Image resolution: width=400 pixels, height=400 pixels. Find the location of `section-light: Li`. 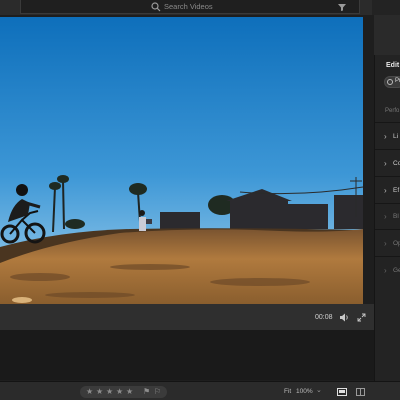

section-light: Li is located at coordinates (395, 136).